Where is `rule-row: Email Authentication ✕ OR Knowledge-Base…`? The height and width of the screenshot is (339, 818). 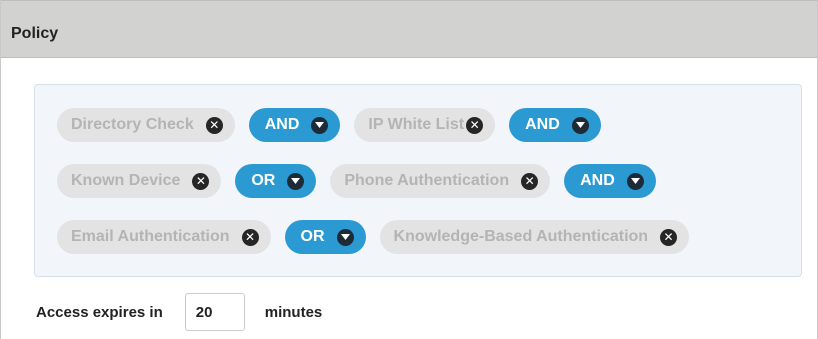 rule-row: Email Authentication ✕ OR Knowledge-Base… is located at coordinates (380, 237).